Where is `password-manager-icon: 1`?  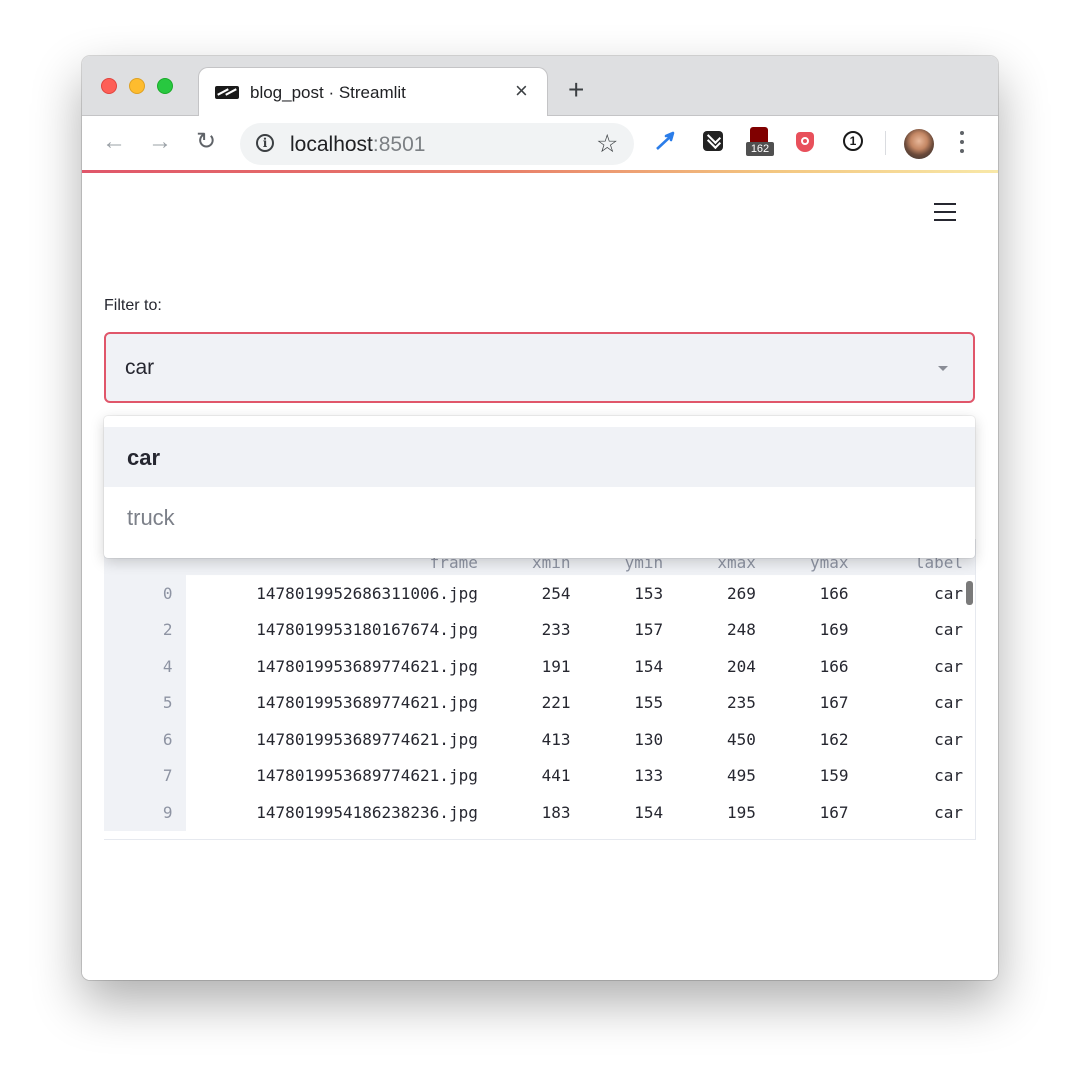
password-manager-icon: 1 is located at coordinates (853, 141).